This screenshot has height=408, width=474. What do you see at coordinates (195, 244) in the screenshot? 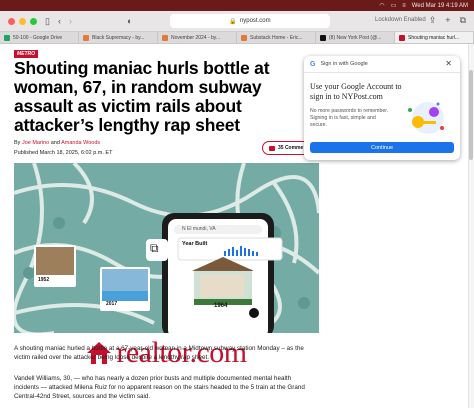
I see `year-built-label: Year Built` at bounding box center [195, 244].